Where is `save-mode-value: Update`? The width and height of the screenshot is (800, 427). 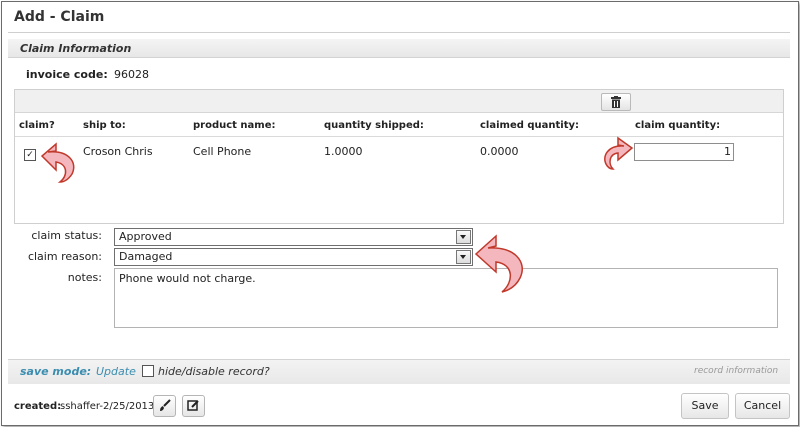
save-mode-value: Update is located at coordinates (116, 371).